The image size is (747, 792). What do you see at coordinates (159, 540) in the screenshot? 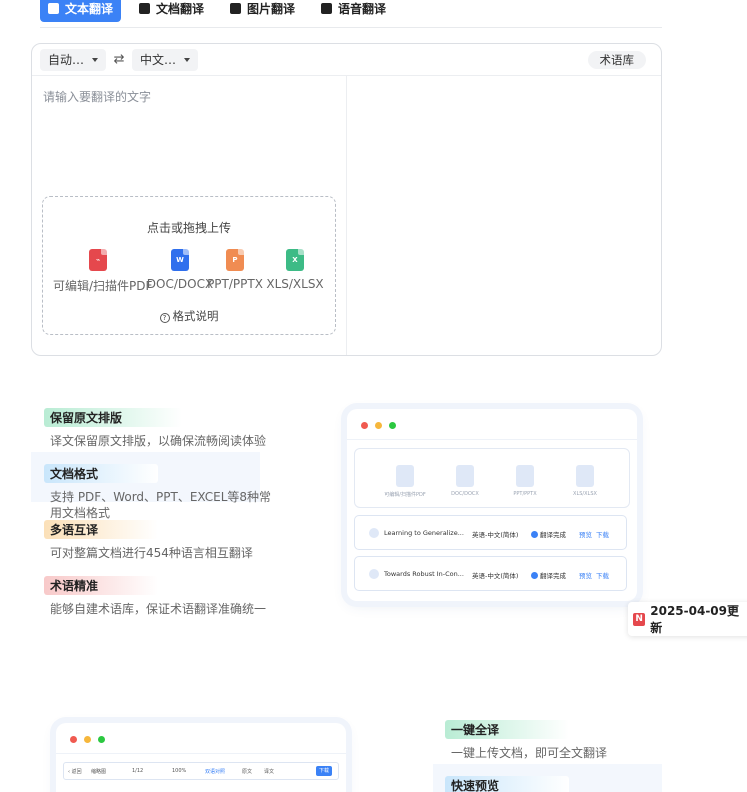
I see `feature-item: 多语互译 可对整篇文档进行454种语言相互翻译` at bounding box center [159, 540].